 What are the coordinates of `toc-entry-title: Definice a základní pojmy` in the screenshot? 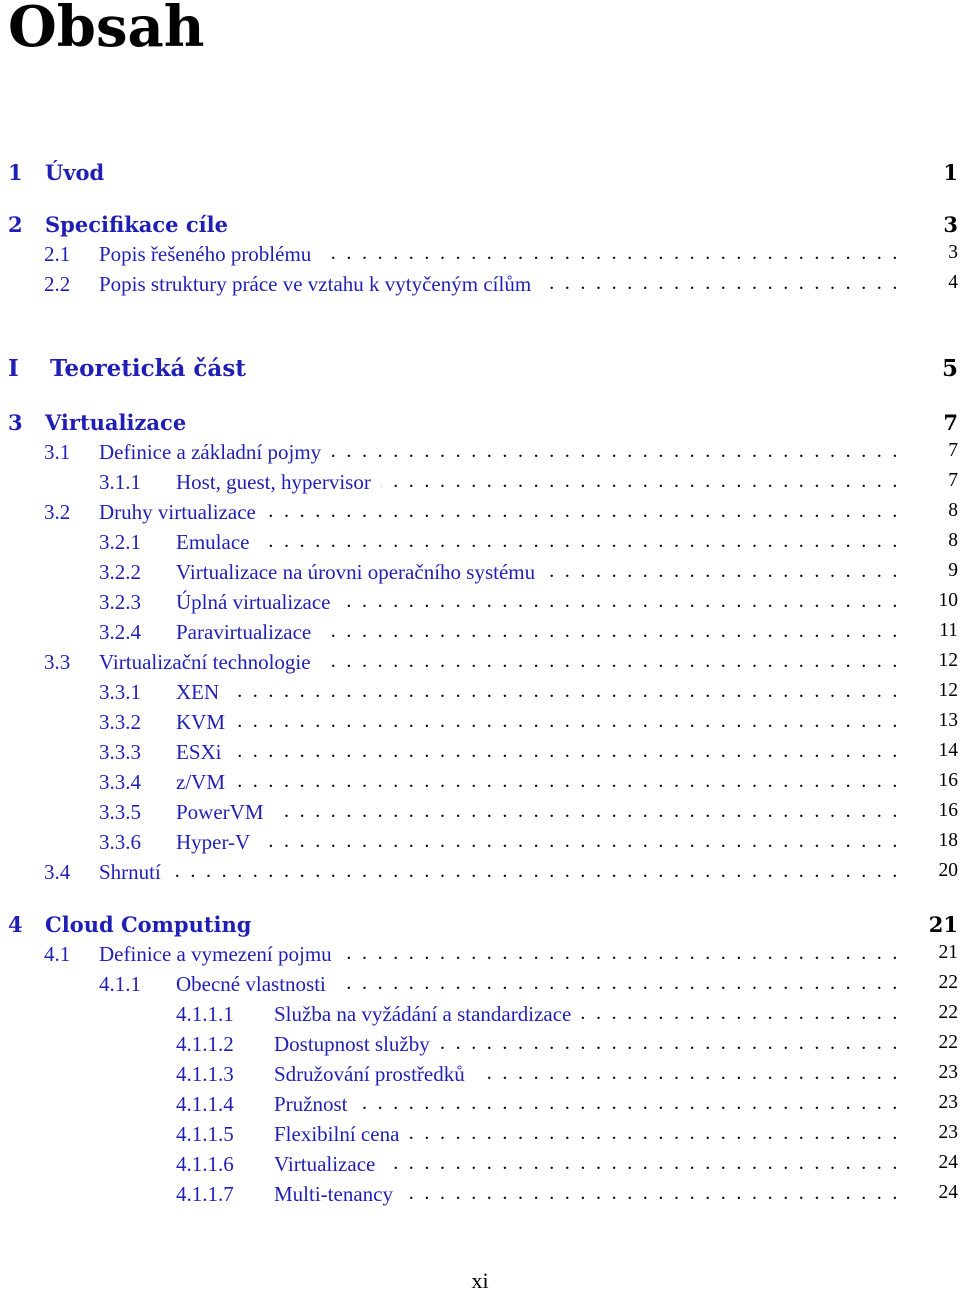 It's located at (210, 452).